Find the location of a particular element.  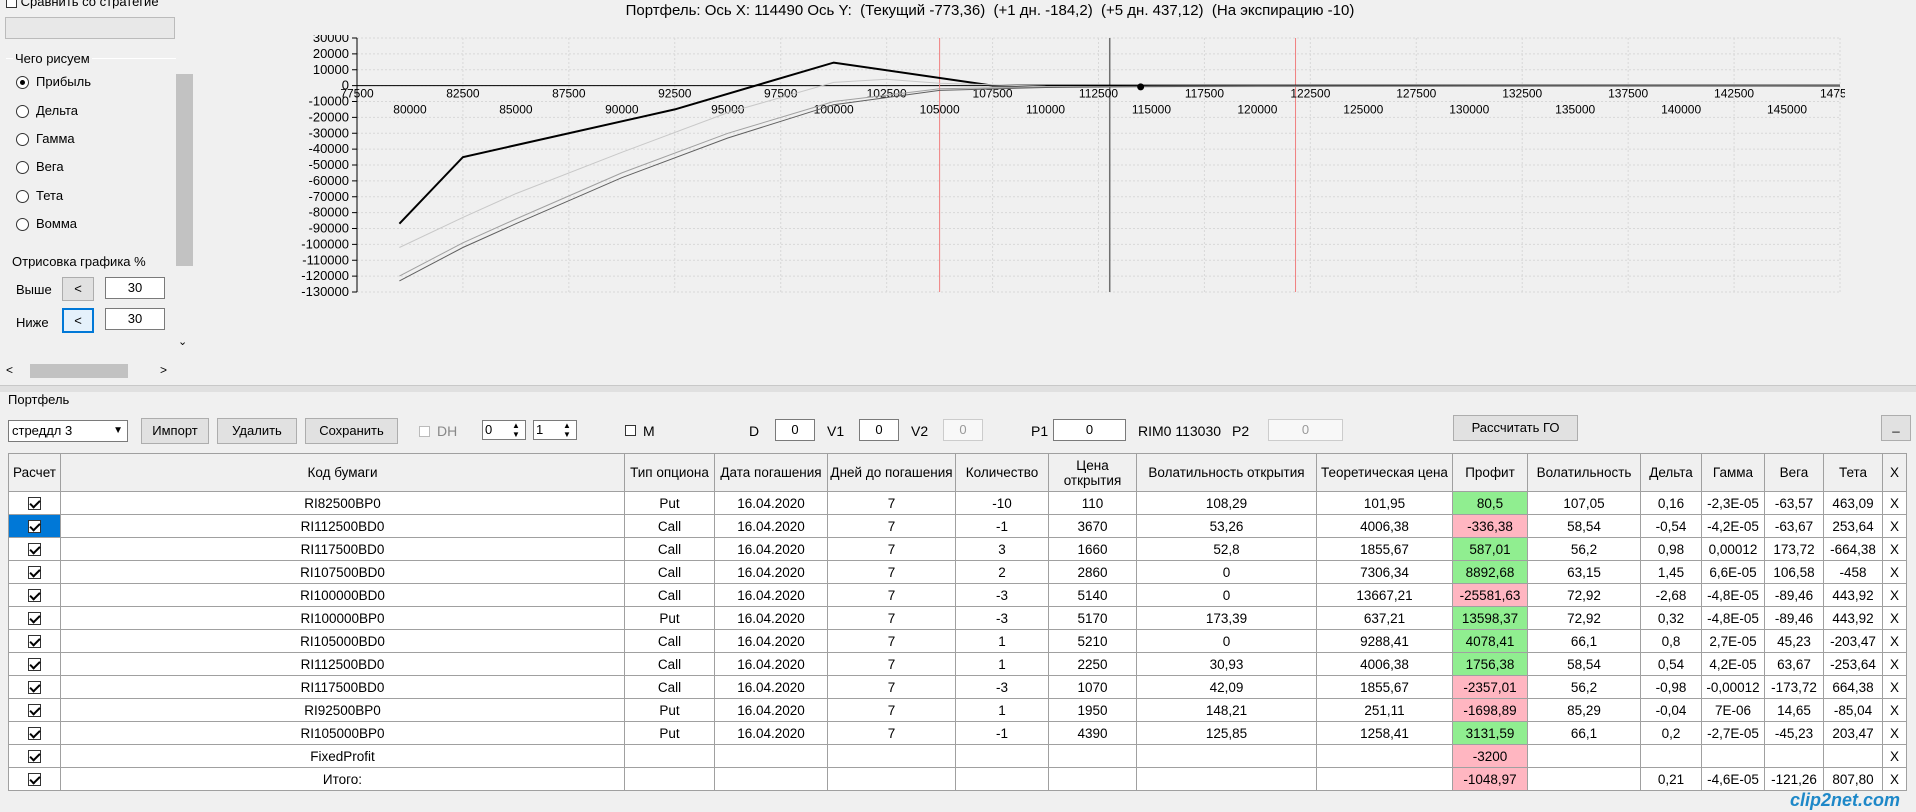

column-header-calc: Расчет is located at coordinates (34, 472).